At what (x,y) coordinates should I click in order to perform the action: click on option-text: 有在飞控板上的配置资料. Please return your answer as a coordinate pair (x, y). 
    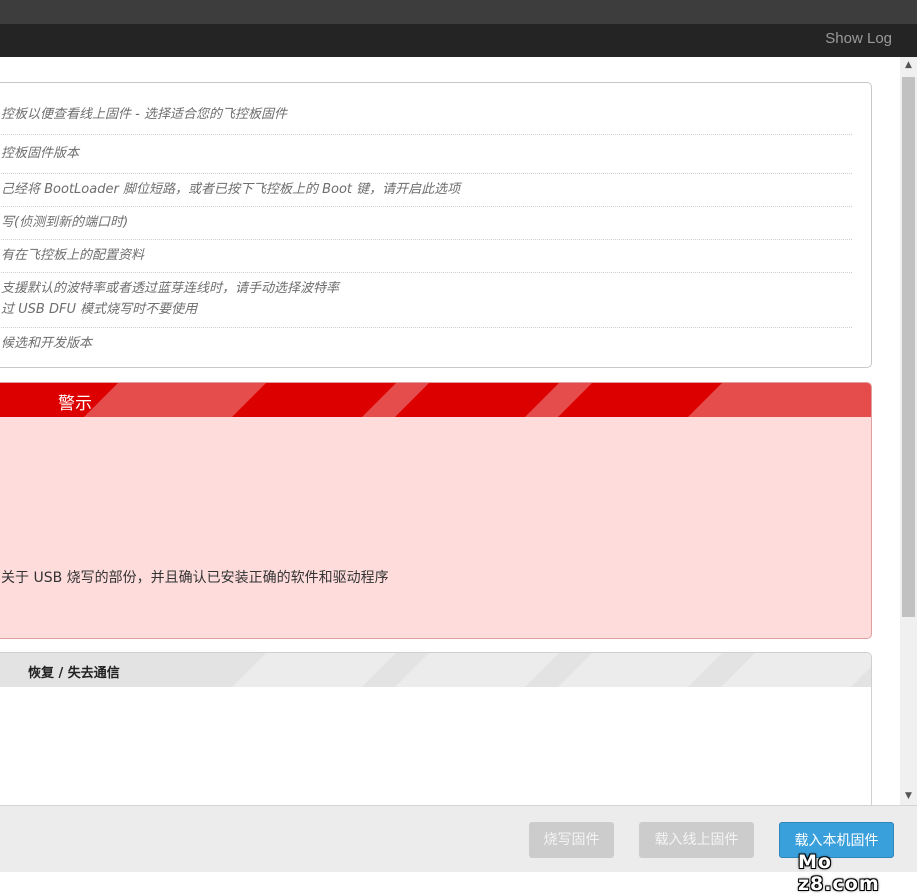
    Looking at the image, I should click on (73, 255).